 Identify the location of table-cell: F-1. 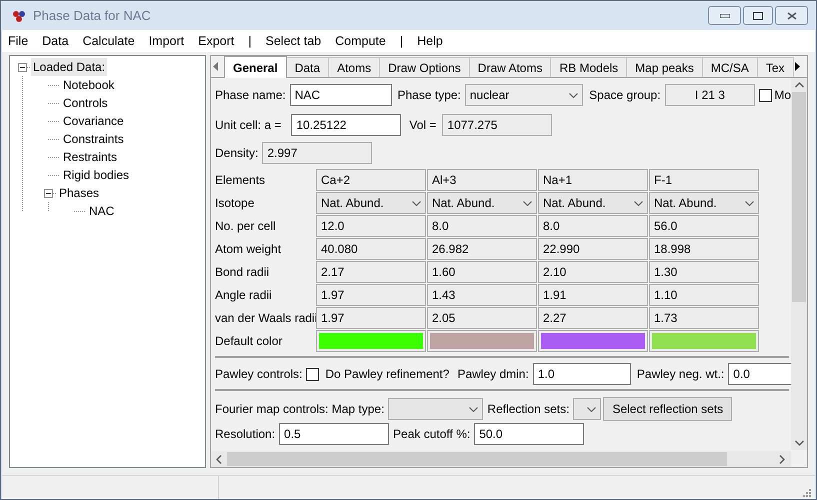
(704, 180).